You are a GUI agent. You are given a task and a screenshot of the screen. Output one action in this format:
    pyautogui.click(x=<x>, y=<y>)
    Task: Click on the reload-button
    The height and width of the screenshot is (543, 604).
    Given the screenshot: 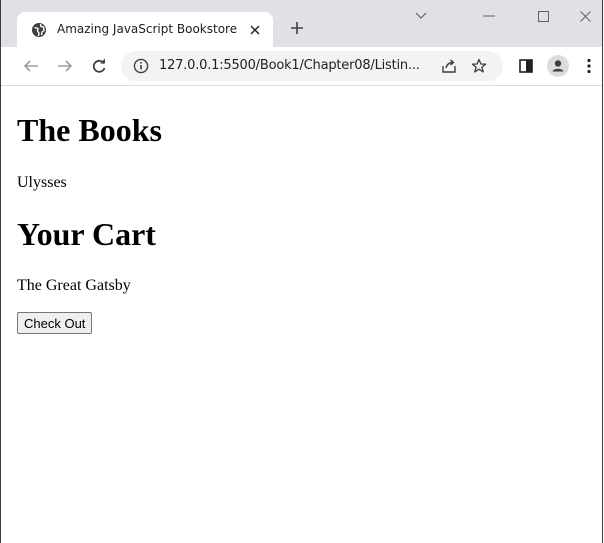 What is the action you would take?
    pyautogui.click(x=99, y=66)
    